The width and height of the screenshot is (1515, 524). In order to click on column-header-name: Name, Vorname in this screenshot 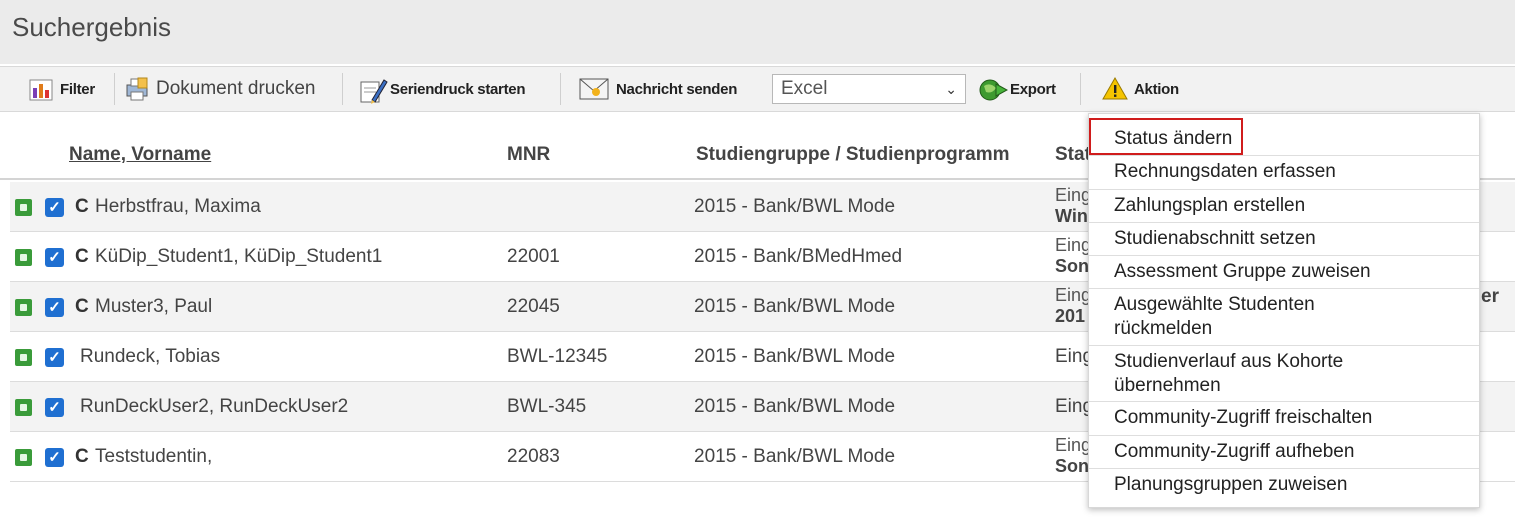, I will do `click(140, 155)`.